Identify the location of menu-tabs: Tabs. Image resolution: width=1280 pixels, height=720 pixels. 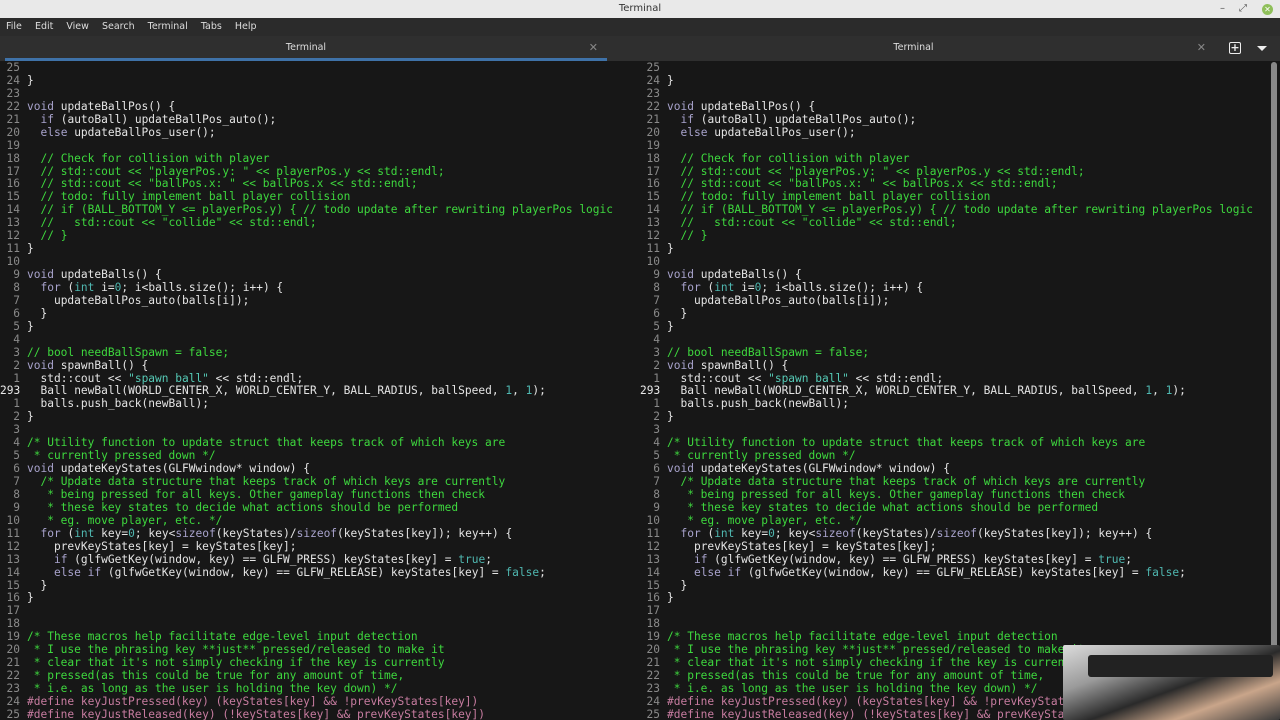
(211, 26).